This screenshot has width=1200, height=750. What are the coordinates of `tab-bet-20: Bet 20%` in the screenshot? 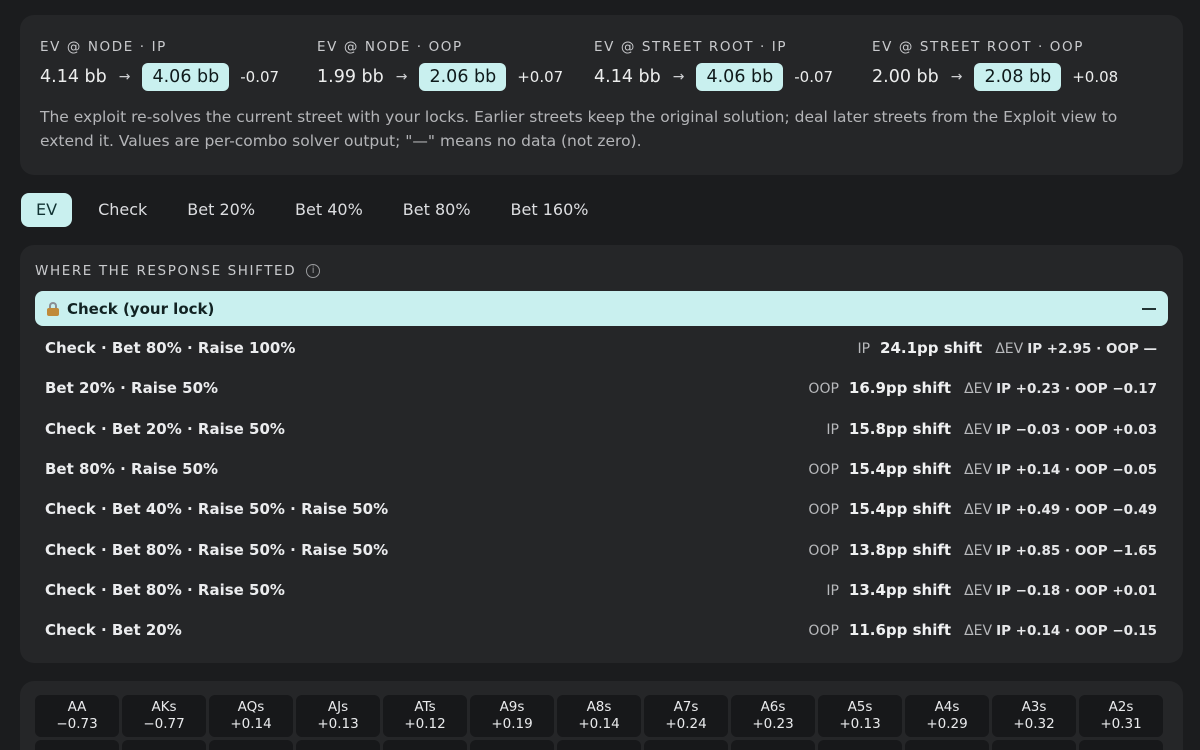 It's located at (221, 210).